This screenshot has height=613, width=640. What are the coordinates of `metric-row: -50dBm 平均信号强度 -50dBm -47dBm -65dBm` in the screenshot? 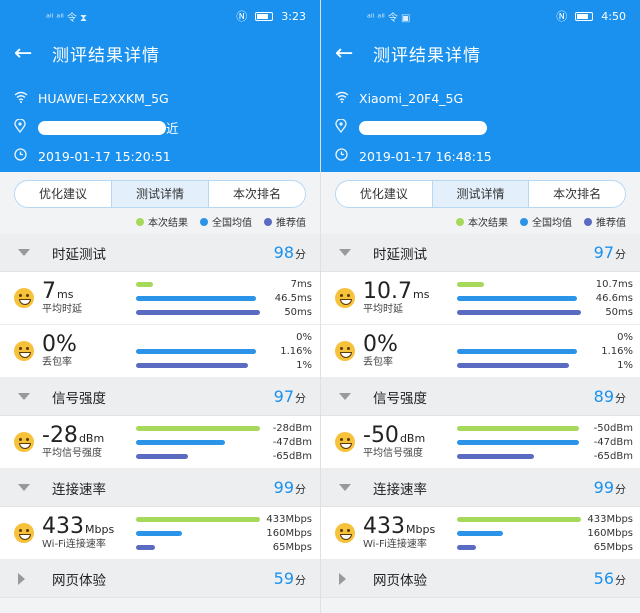 It's located at (480, 442).